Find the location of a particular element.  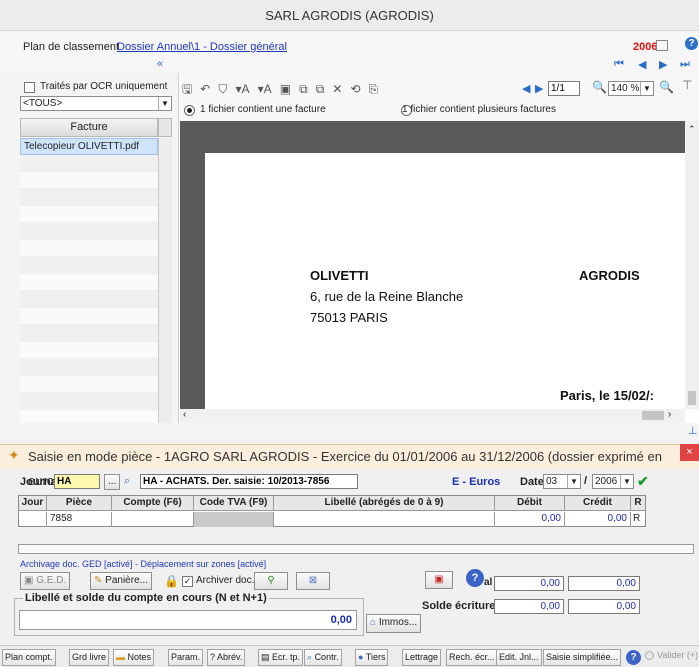

contr-icon: ⌕ is located at coordinates (310, 657).